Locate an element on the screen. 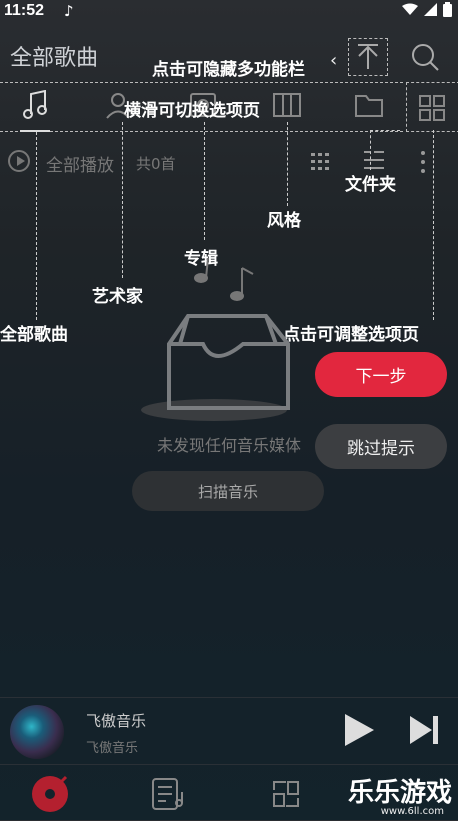 The width and height of the screenshot is (458, 821). piano-icon is located at coordinates (287, 105).